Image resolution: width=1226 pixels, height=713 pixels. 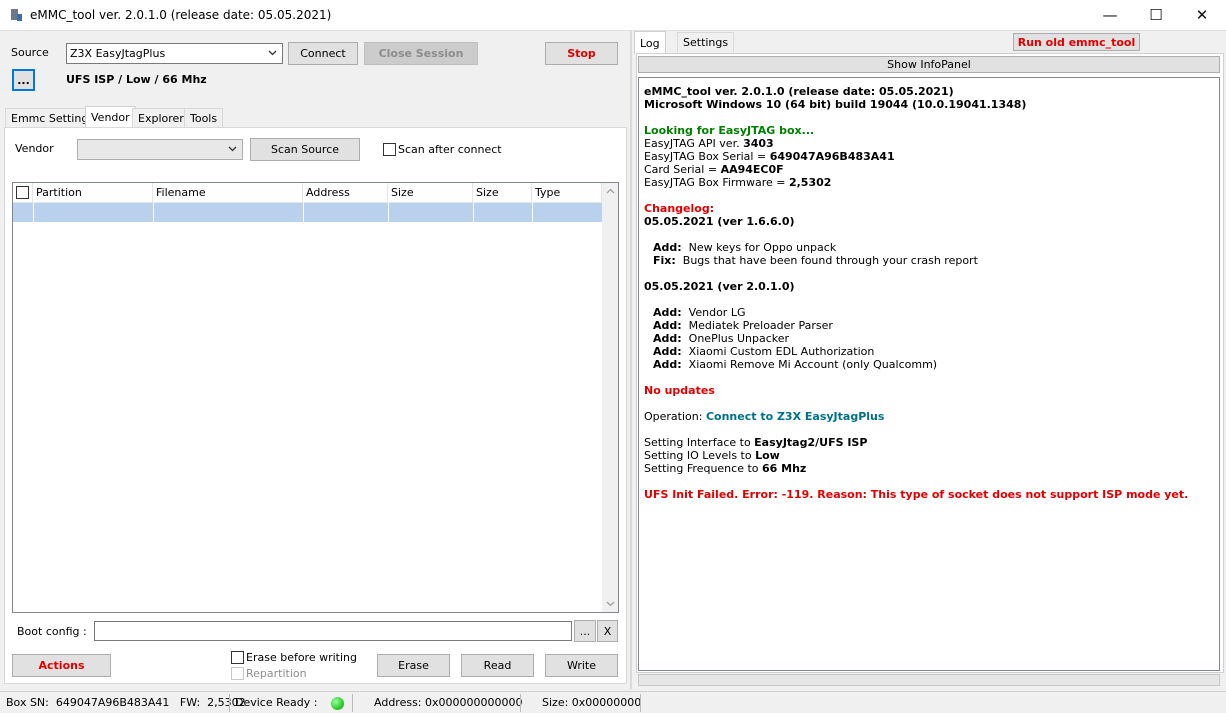 I want to click on run-old-emmc-tool-button: Run old emmc_tool, so click(x=1076, y=42).